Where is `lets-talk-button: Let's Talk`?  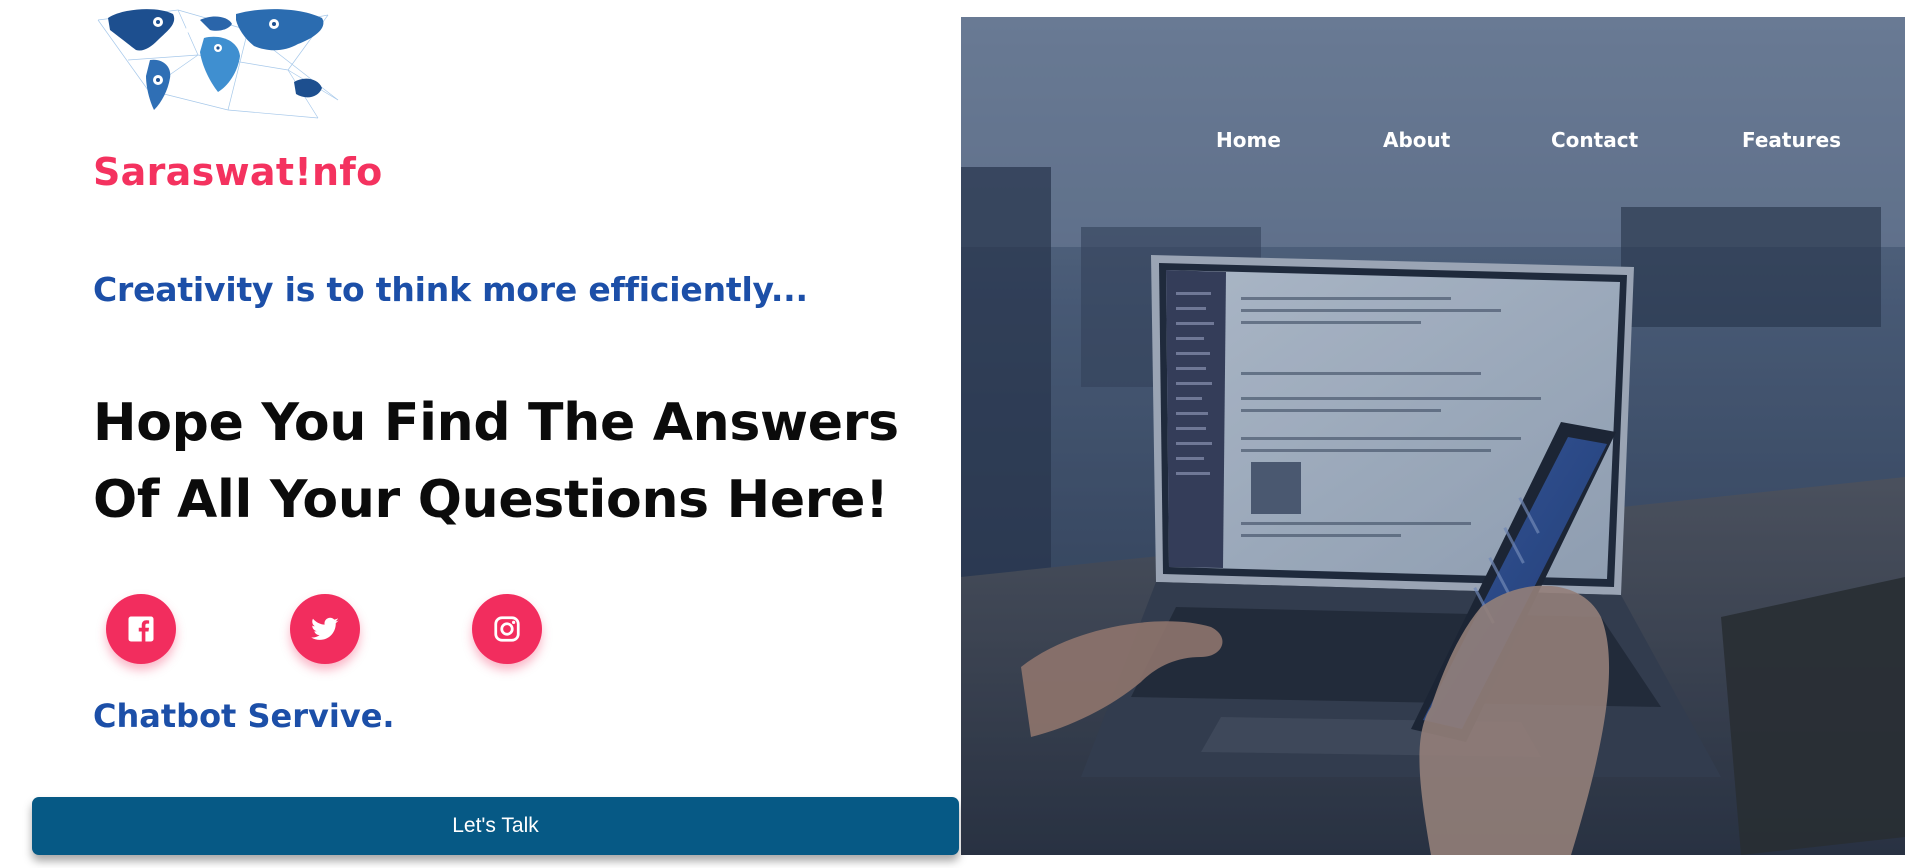 lets-talk-button: Let's Talk is located at coordinates (495, 826).